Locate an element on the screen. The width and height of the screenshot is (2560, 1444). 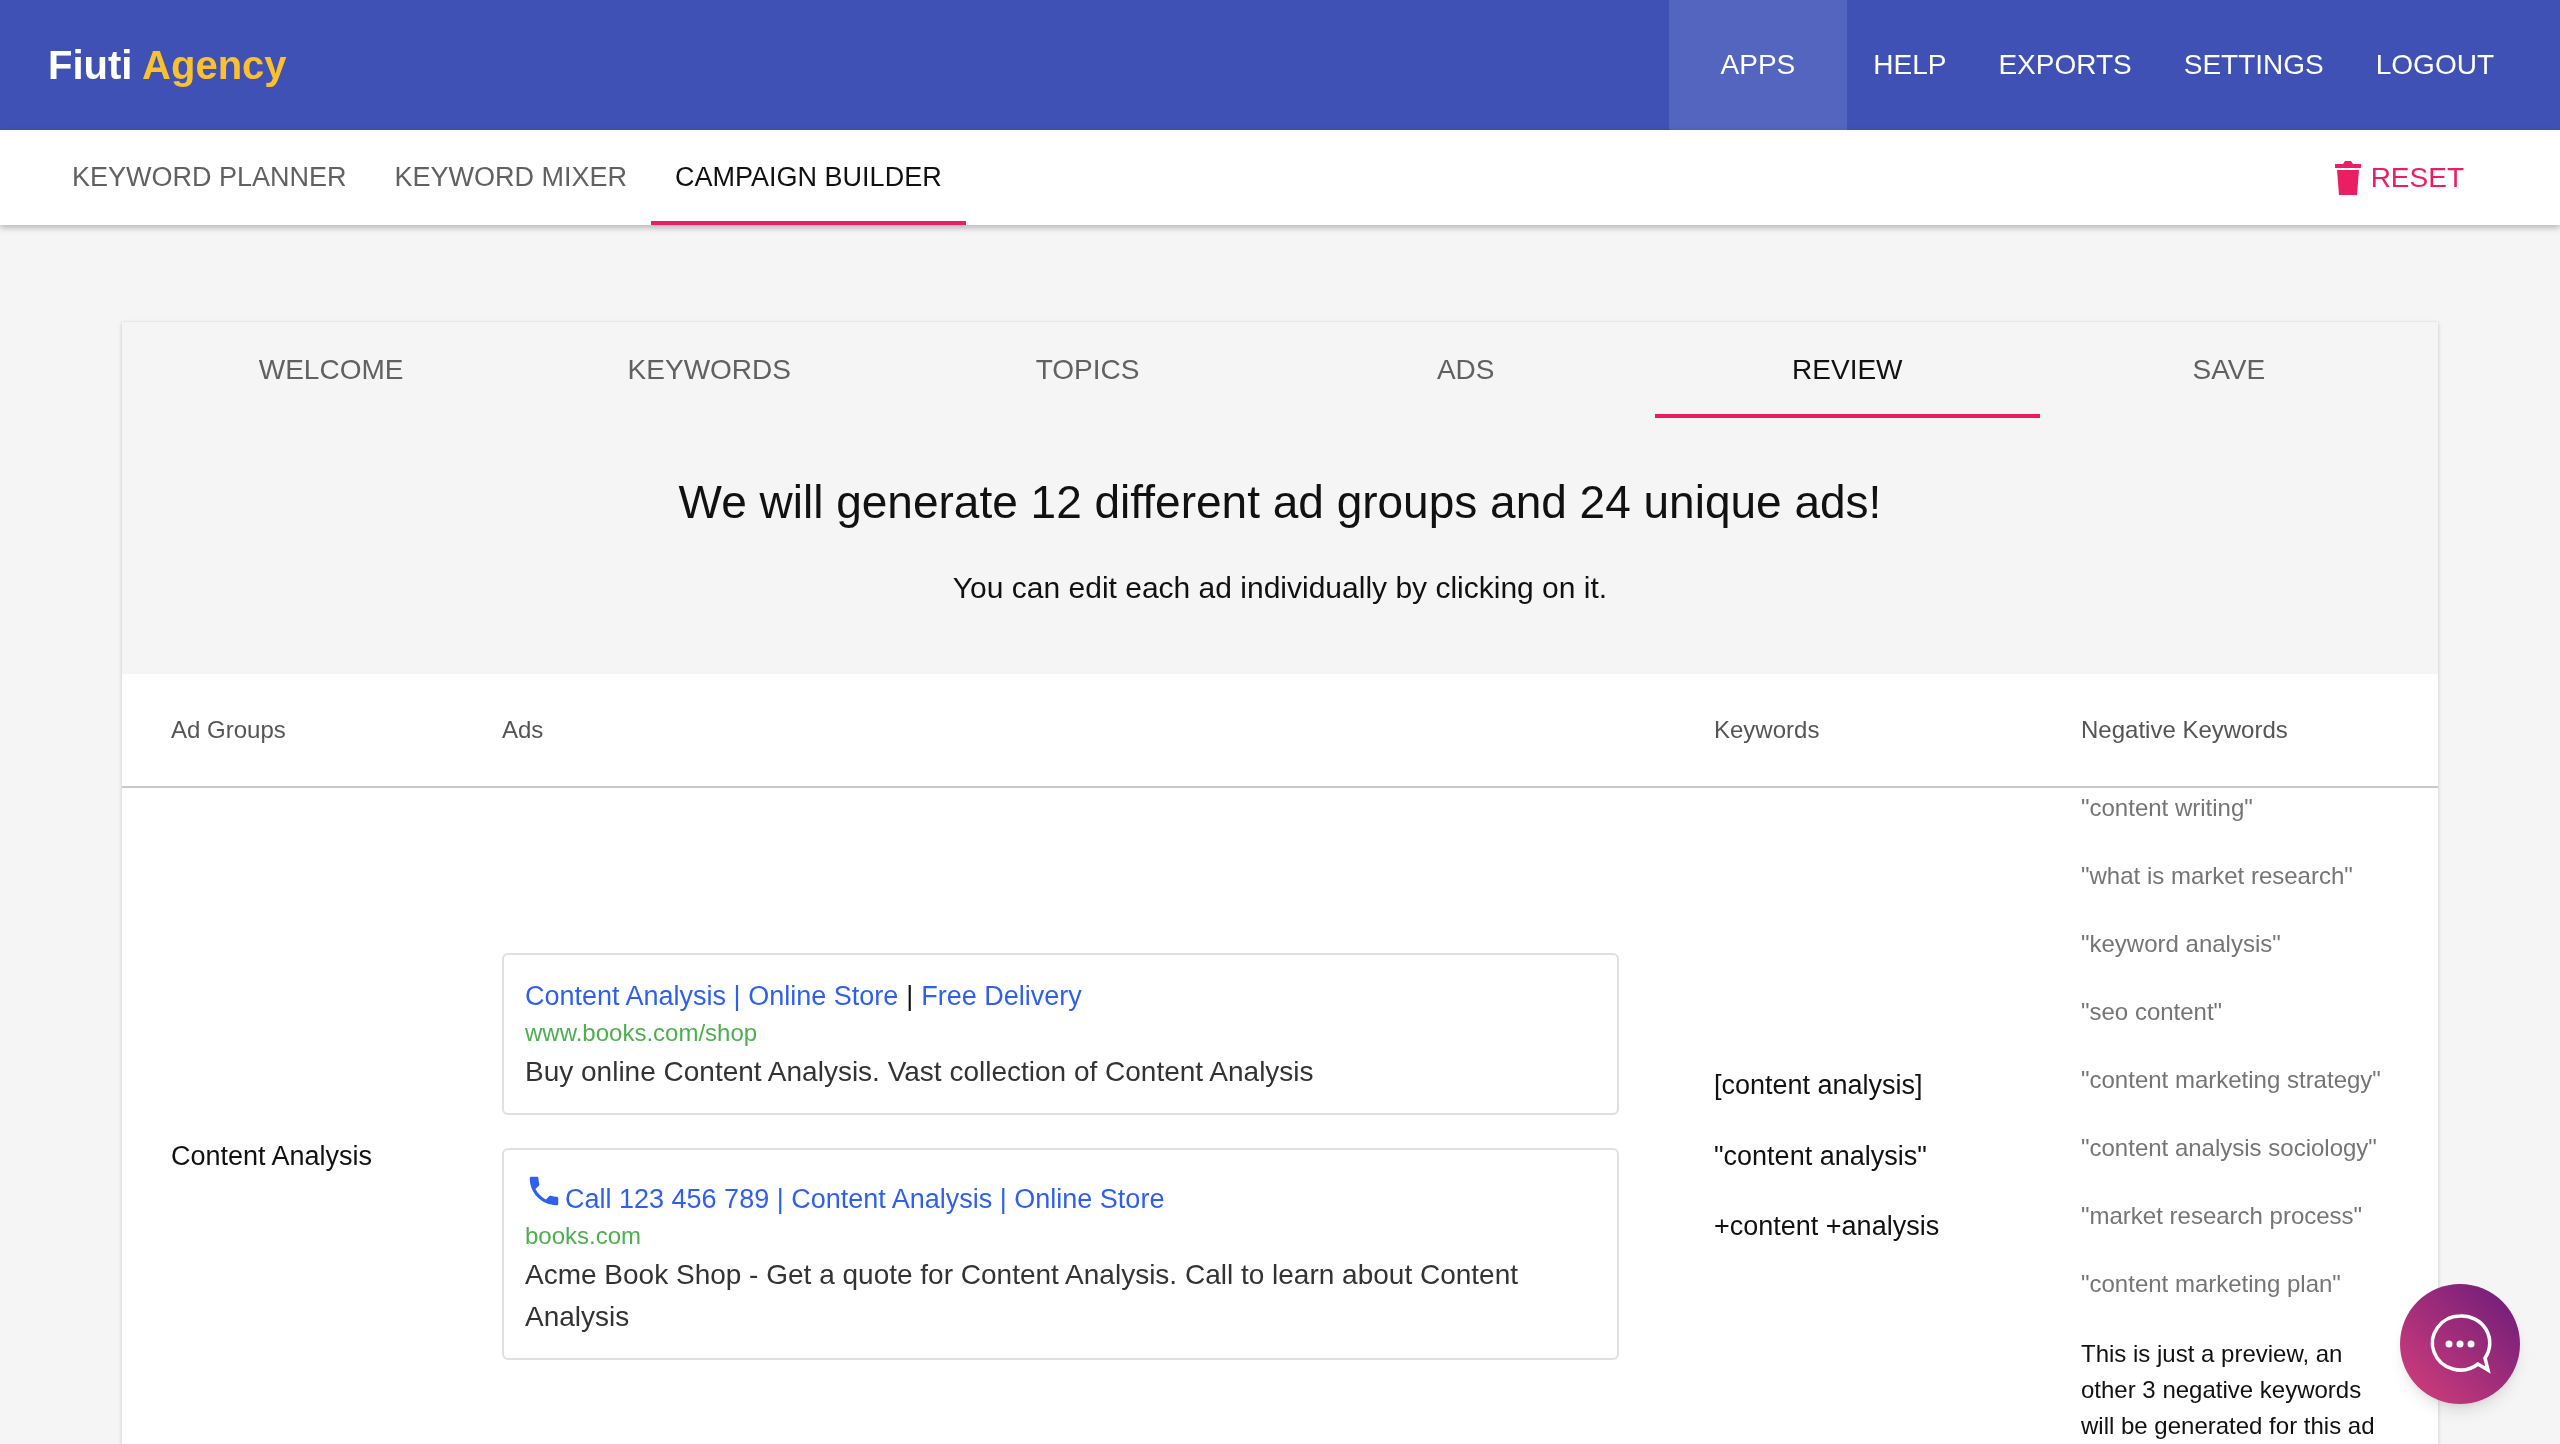
nav-tab: SETTINGS is located at coordinates (2253, 65).